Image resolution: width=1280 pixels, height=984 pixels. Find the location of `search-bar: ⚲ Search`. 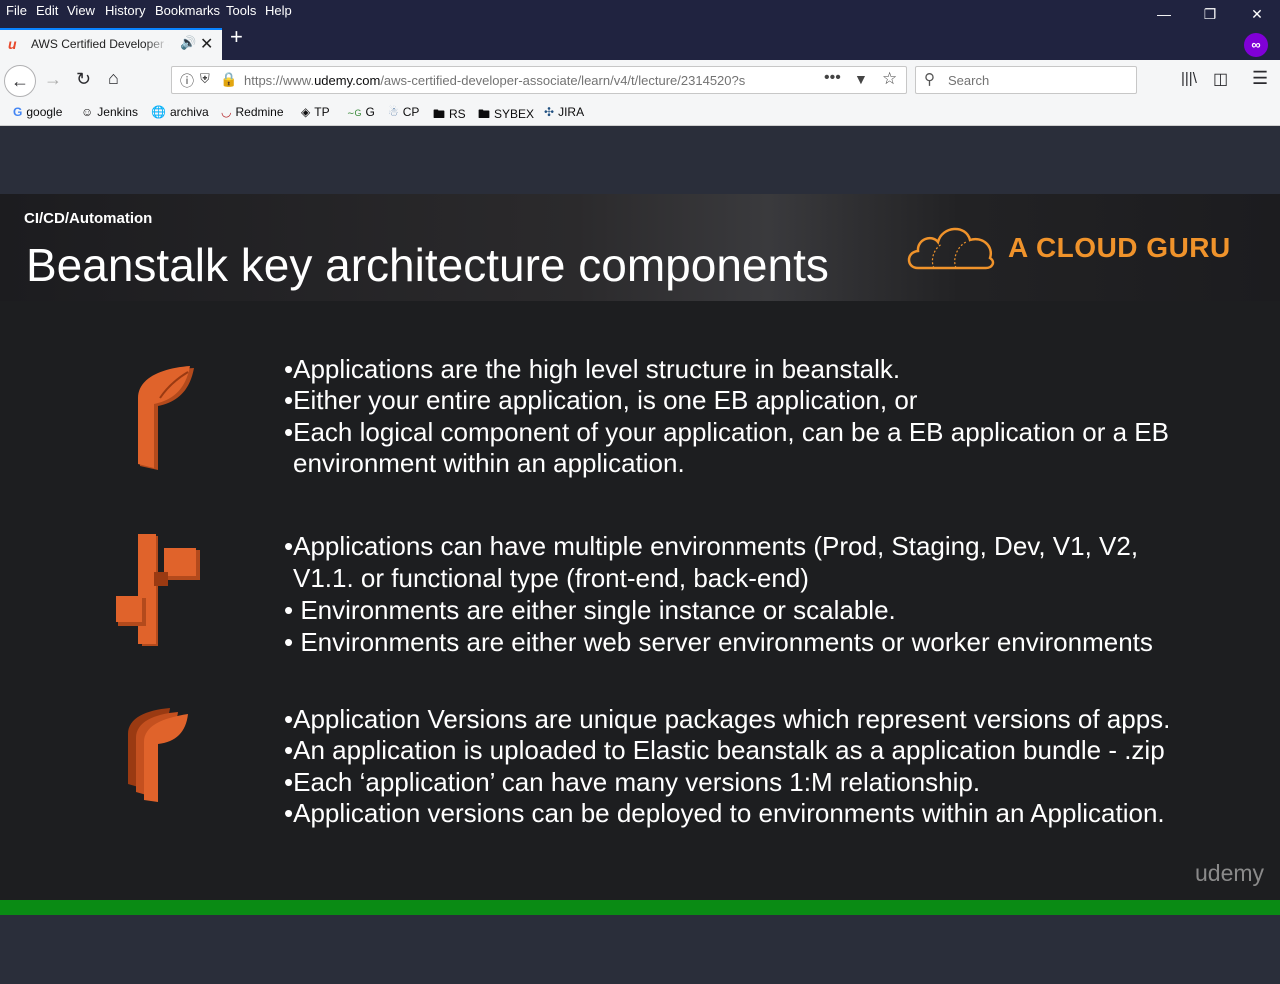

search-bar: ⚲ Search is located at coordinates (1026, 80).